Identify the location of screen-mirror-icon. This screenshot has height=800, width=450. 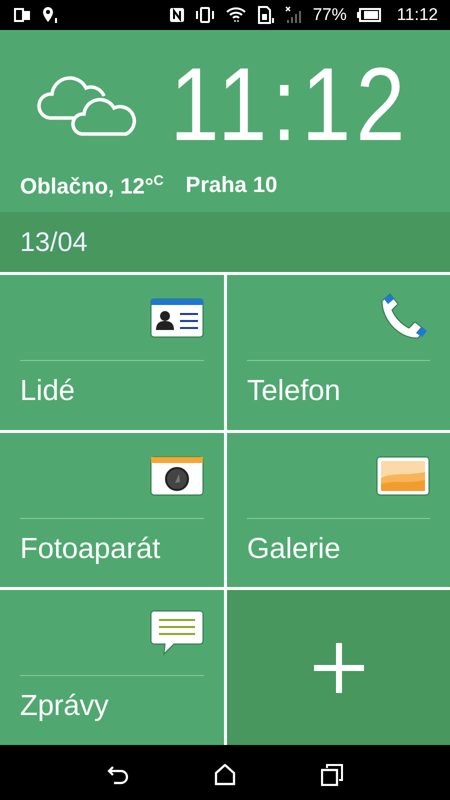
(23, 15).